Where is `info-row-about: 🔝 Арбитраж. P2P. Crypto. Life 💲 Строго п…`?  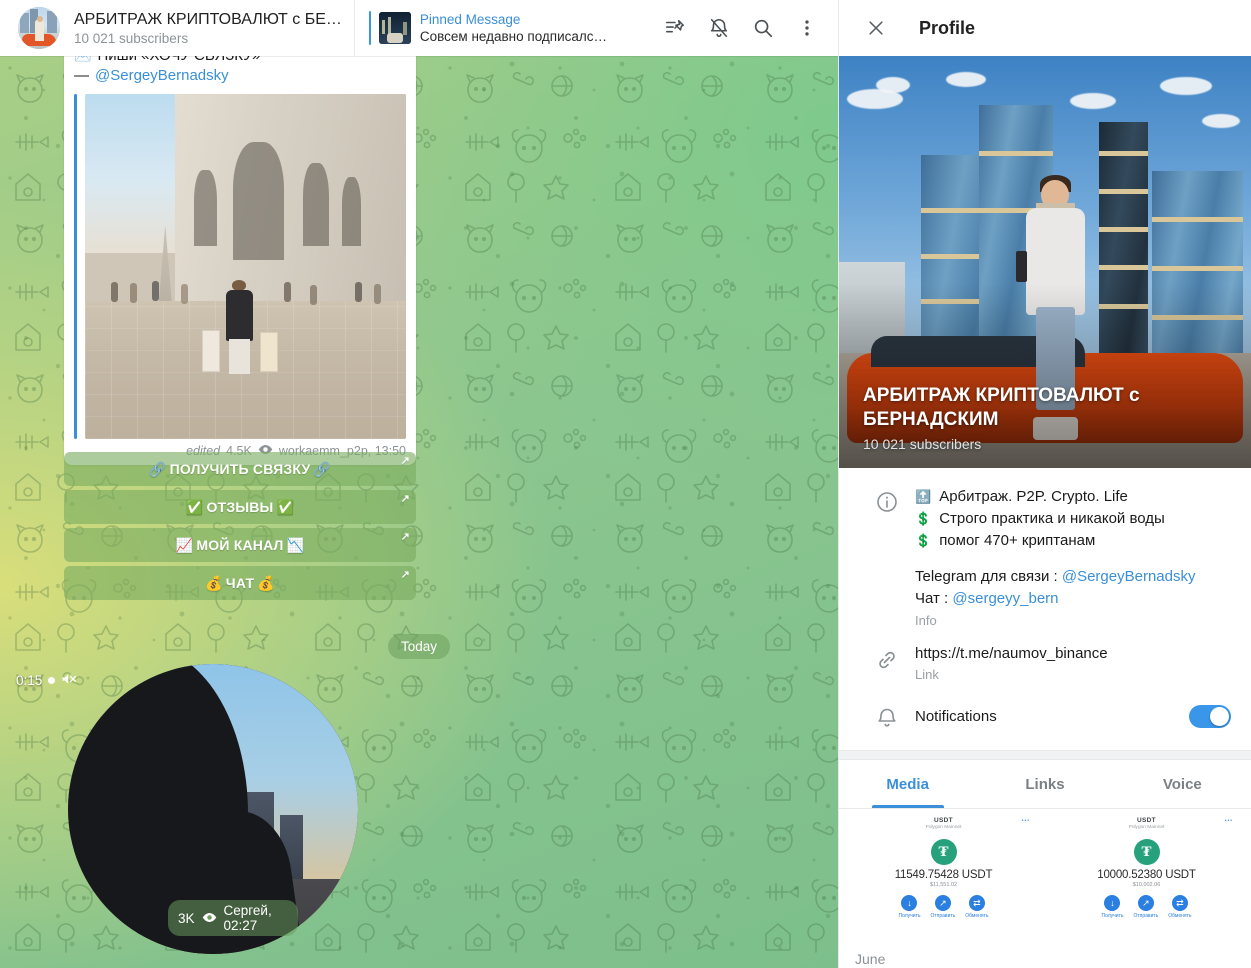 info-row-about: 🔝 Арбитраж. P2P. Crypto. Life 💲 Строго п… is located at coordinates (1045, 557).